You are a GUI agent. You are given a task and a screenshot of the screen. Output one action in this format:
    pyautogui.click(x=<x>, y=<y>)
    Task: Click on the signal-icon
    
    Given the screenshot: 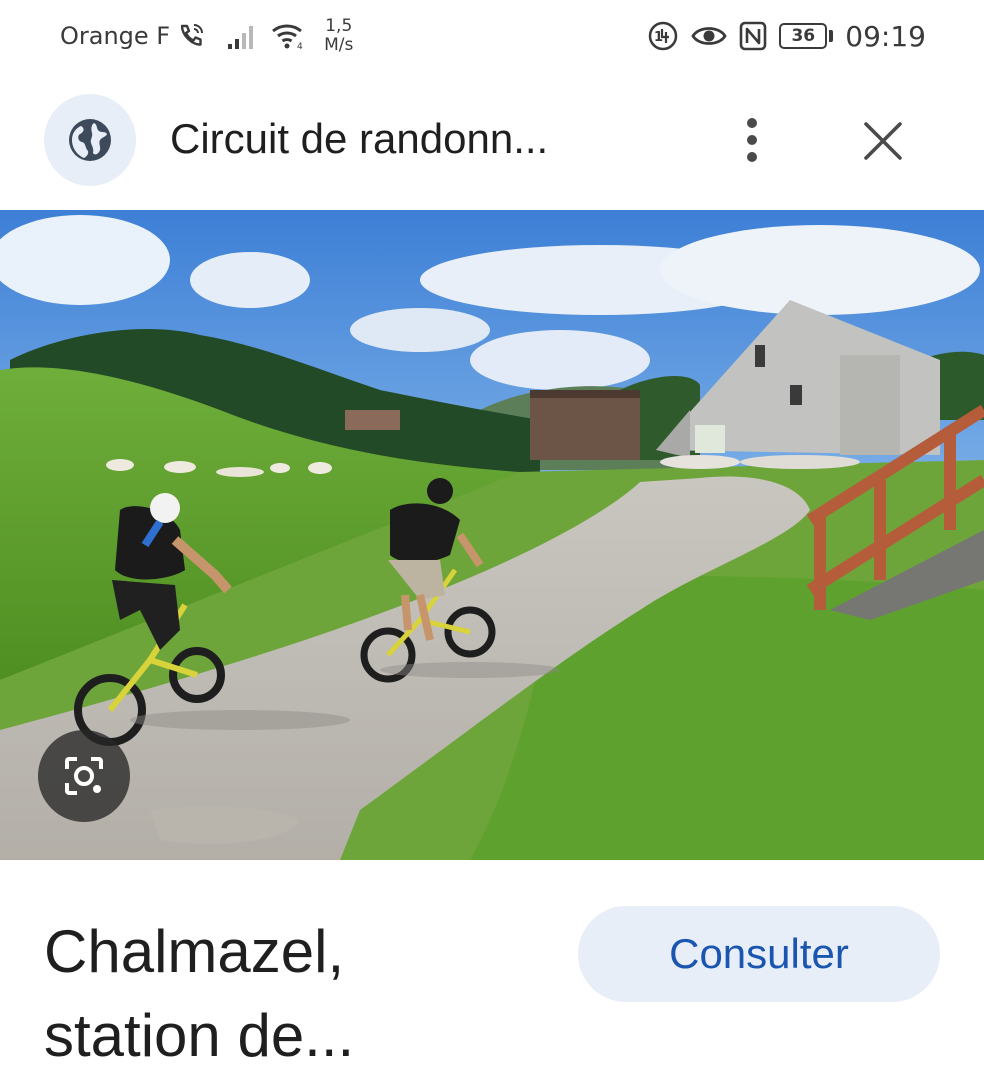 What is the action you would take?
    pyautogui.click(x=243, y=36)
    